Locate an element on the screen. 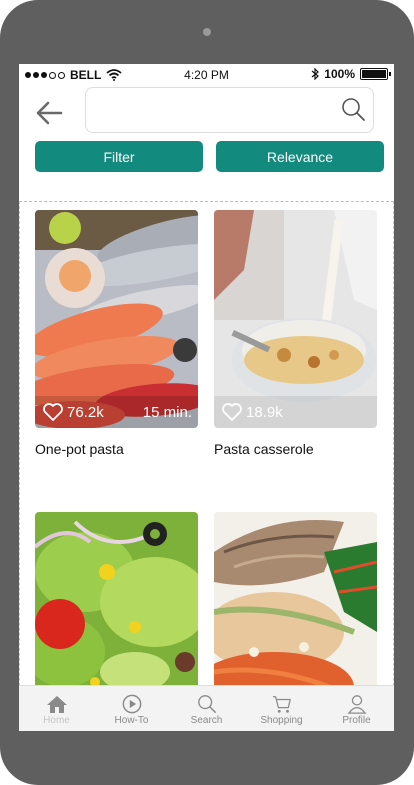 Image resolution: width=414 pixels, height=785 pixels. battery-percent: 100% is located at coordinates (339, 74).